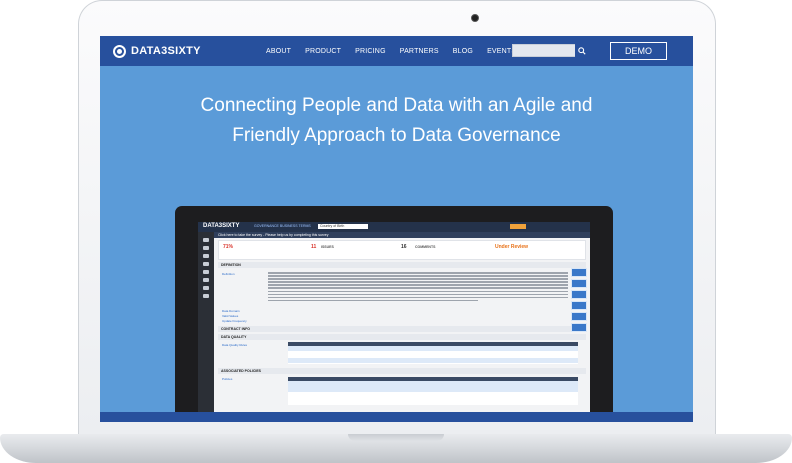 The height and width of the screenshot is (463, 792). Describe the element at coordinates (228, 247) in the screenshot. I see `app-progress-stat: 71%` at that location.